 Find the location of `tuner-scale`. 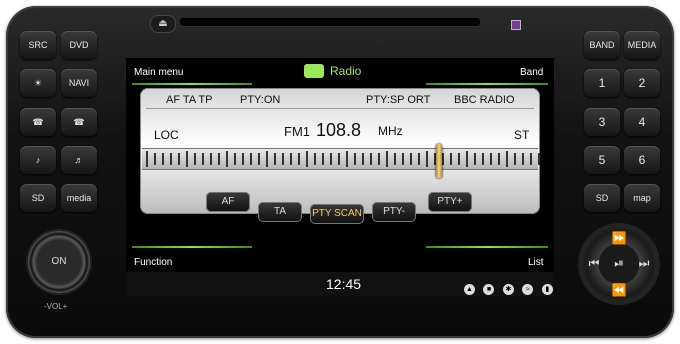

tuner-scale is located at coordinates (341, 159).